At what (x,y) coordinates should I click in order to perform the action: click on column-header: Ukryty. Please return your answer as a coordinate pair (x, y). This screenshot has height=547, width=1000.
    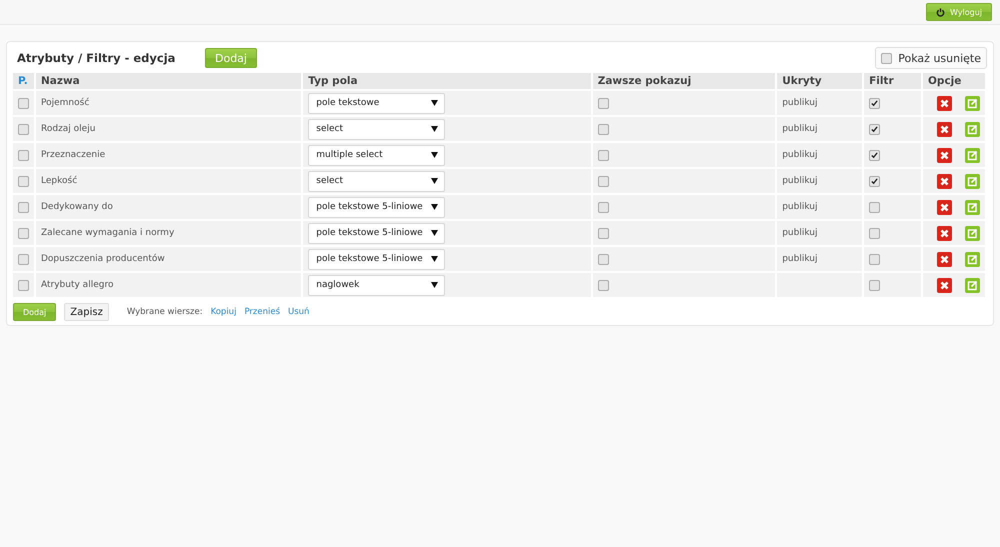
    Looking at the image, I should click on (820, 81).